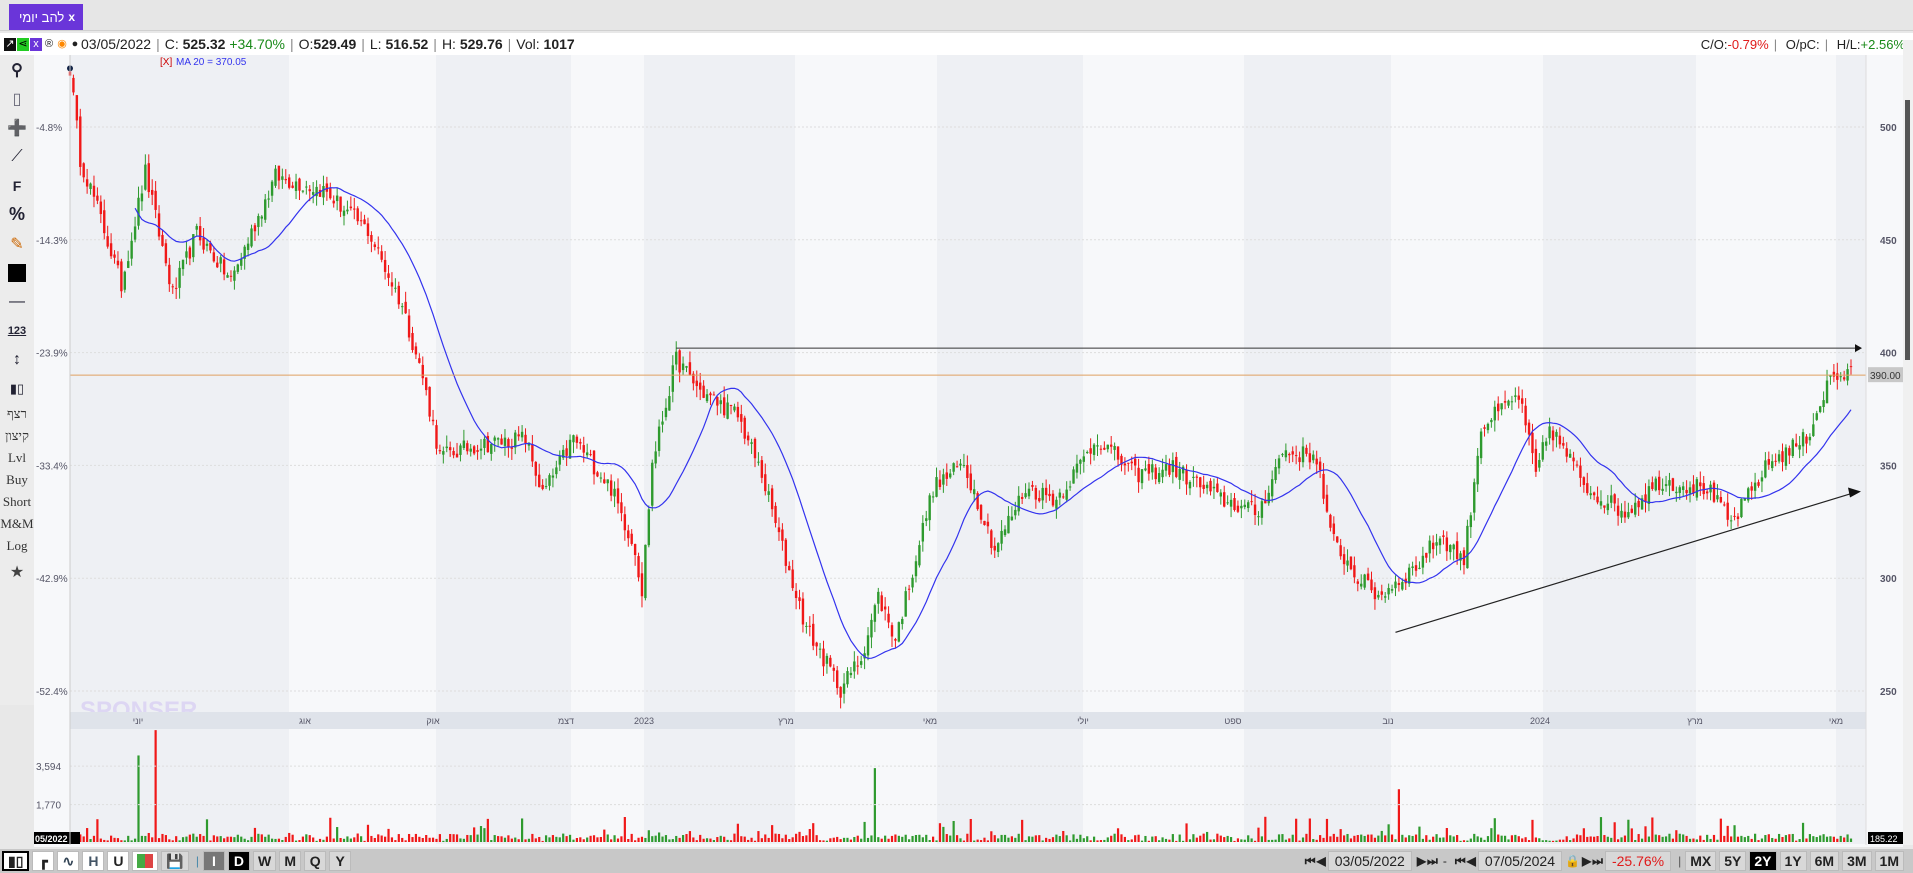 The image size is (1913, 873). What do you see at coordinates (68, 861) in the screenshot?
I see `line-chart-button: ∿` at bounding box center [68, 861].